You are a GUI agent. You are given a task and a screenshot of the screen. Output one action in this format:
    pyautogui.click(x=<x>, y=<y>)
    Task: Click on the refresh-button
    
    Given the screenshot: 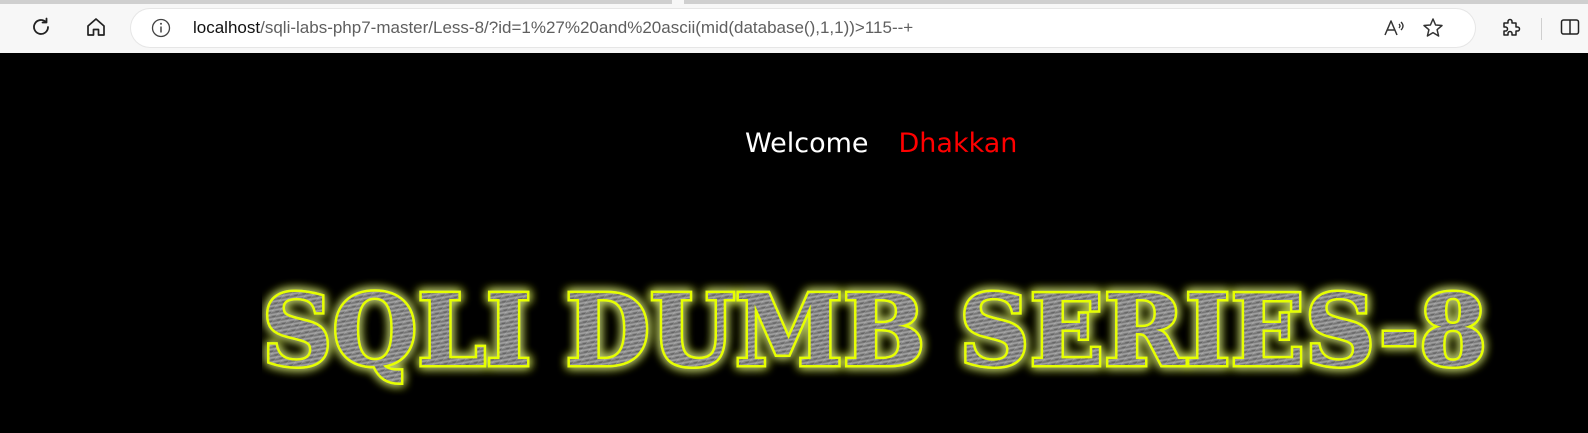 What is the action you would take?
    pyautogui.click(x=41, y=27)
    